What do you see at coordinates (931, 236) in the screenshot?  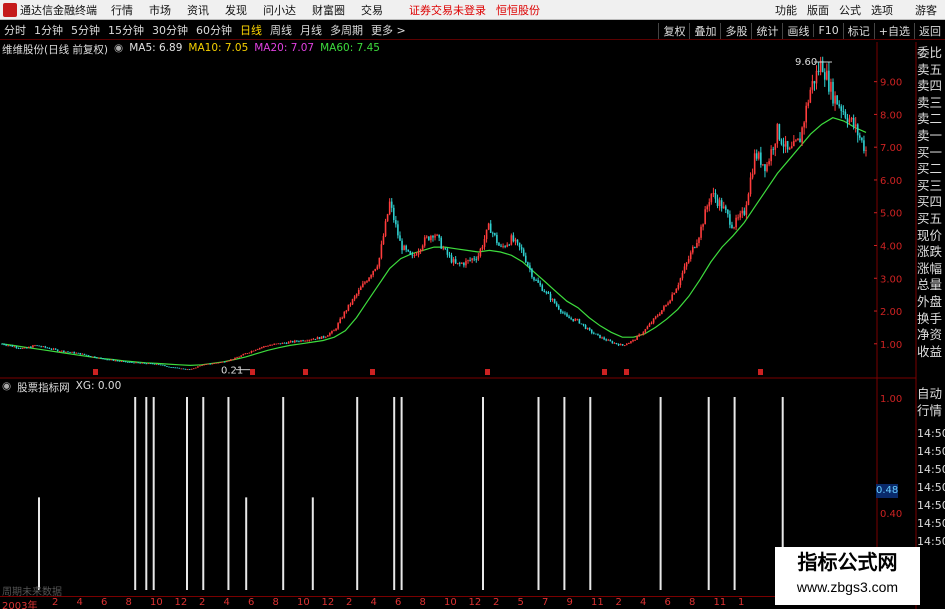 I see `side-item-price: 现价` at bounding box center [931, 236].